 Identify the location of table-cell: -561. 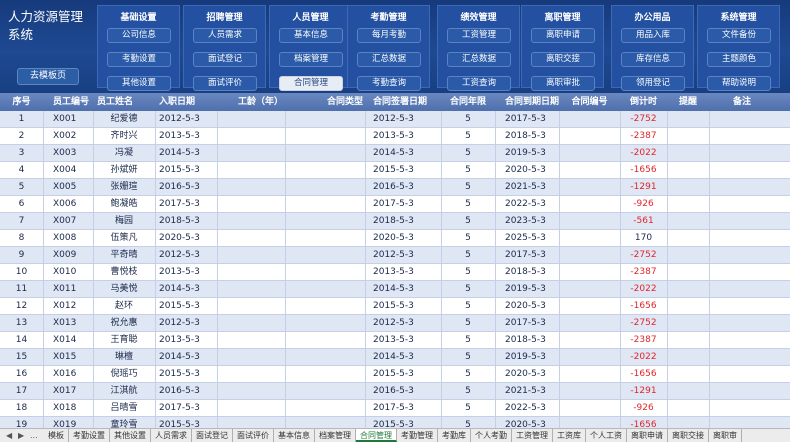
(643, 221).